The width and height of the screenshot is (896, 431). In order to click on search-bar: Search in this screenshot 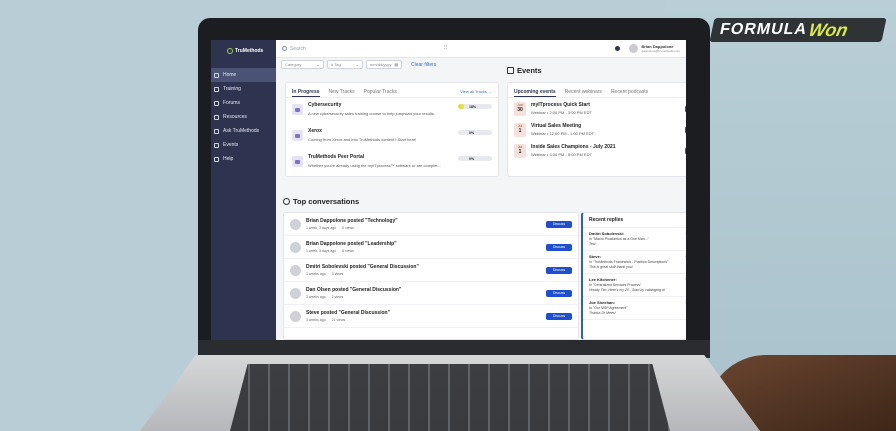, I will do `click(362, 49)`.